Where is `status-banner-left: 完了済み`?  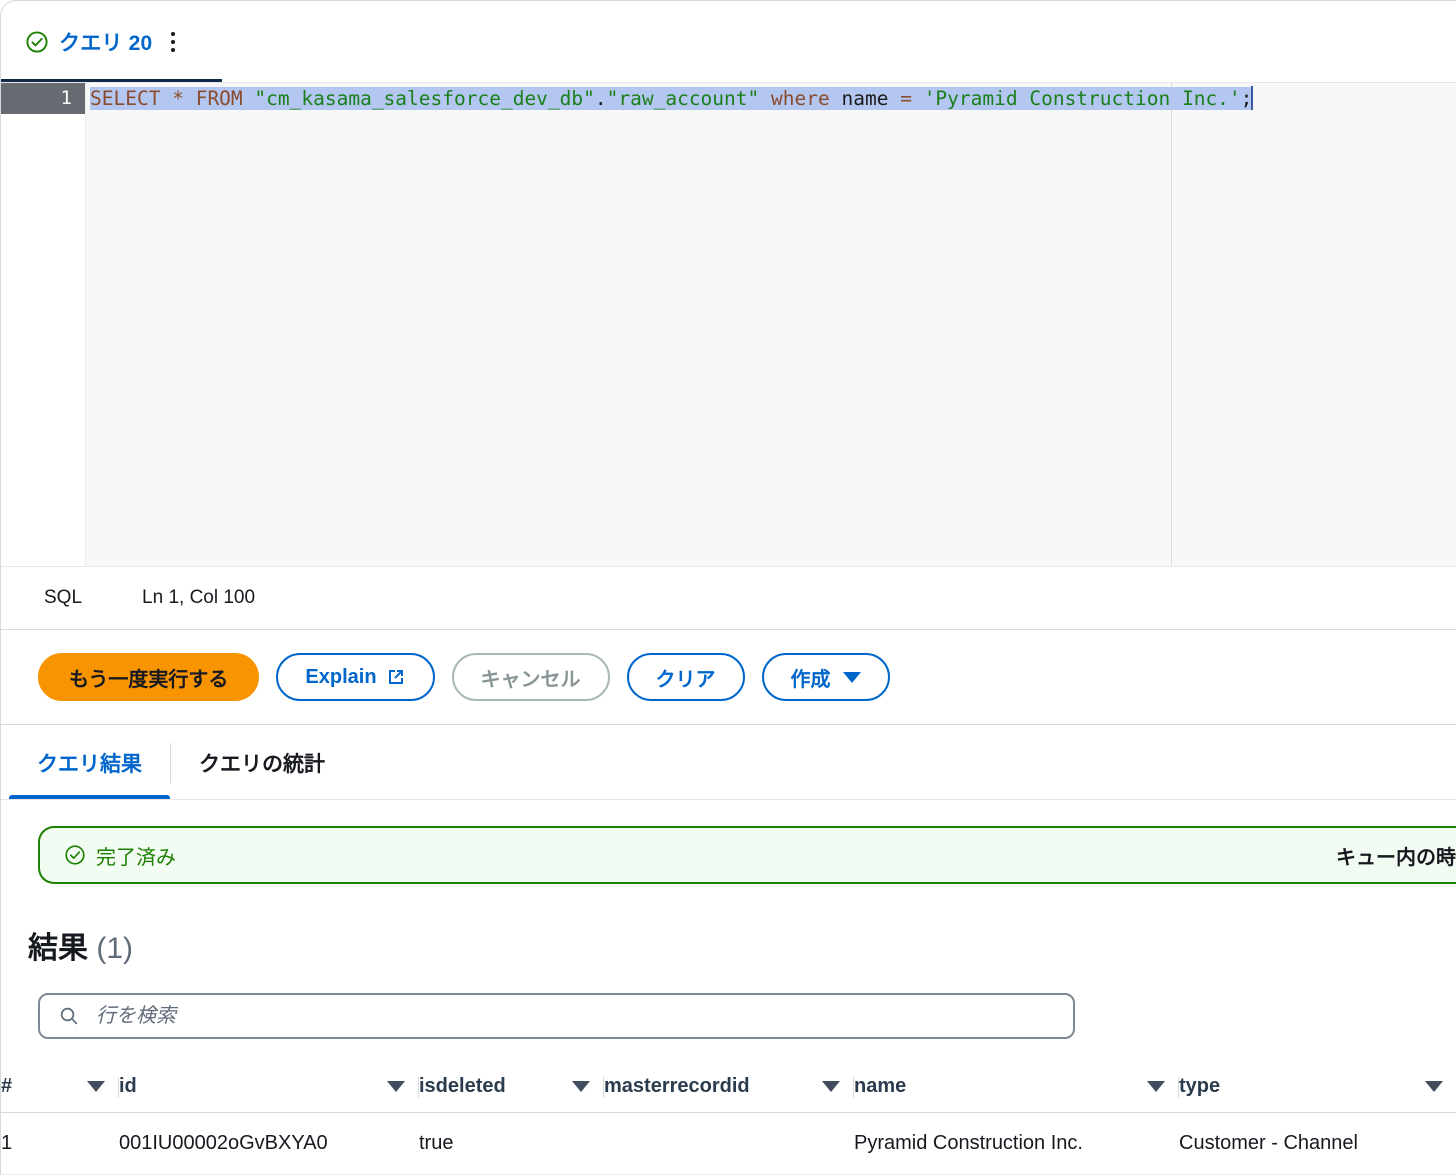 status-banner-left: 完了済み is located at coordinates (120, 855).